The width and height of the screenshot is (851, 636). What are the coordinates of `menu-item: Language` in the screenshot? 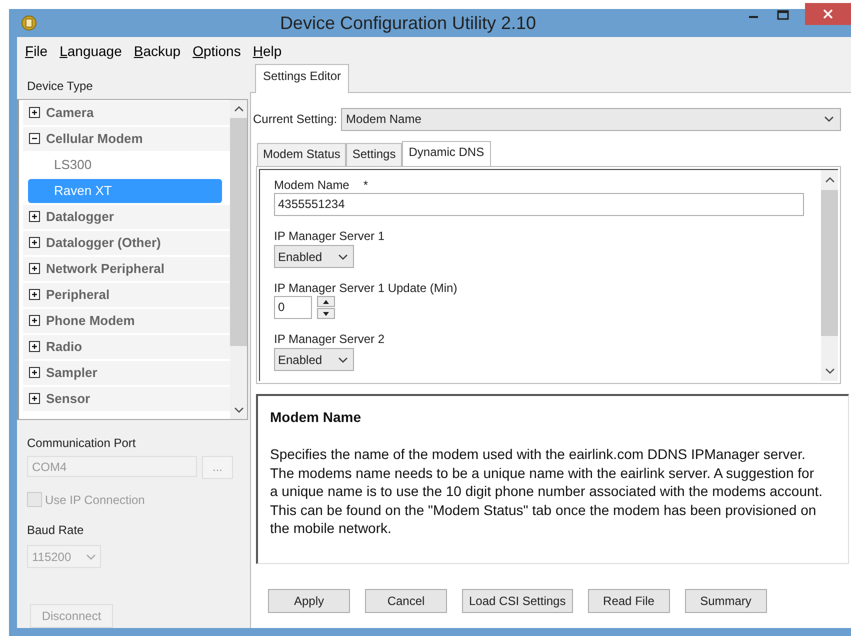 It's located at (91, 51).